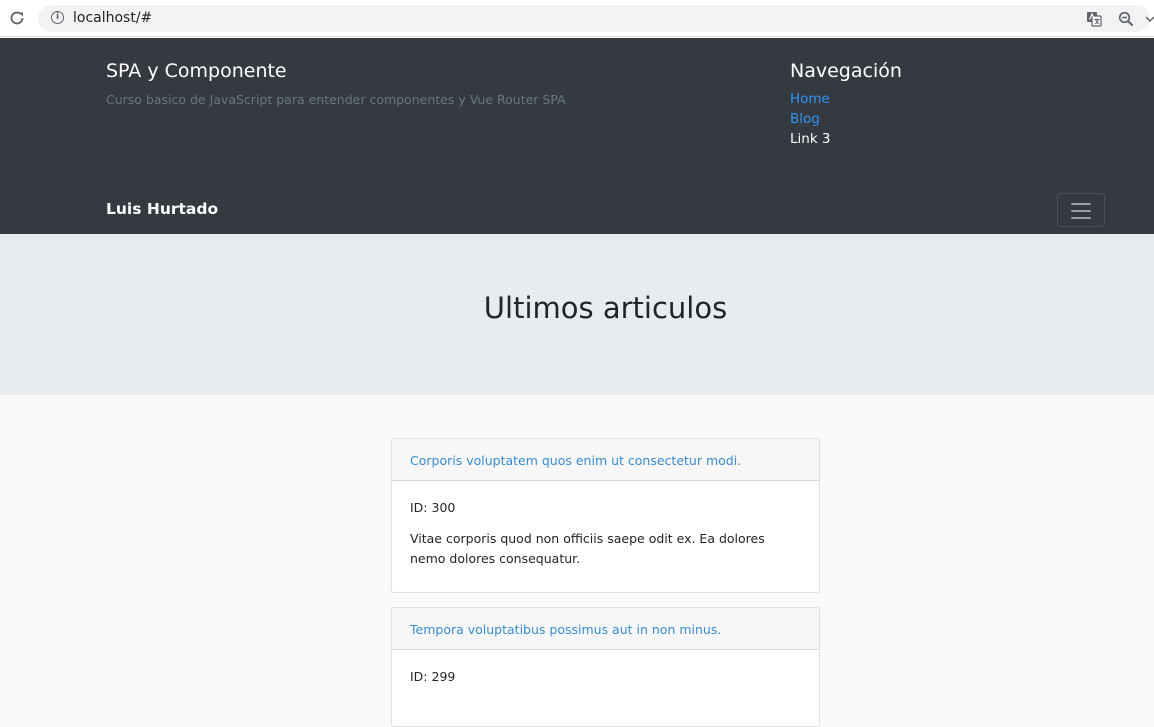 The image size is (1154, 727). Describe the element at coordinates (17, 18) in the screenshot. I see `reload-icon` at that location.